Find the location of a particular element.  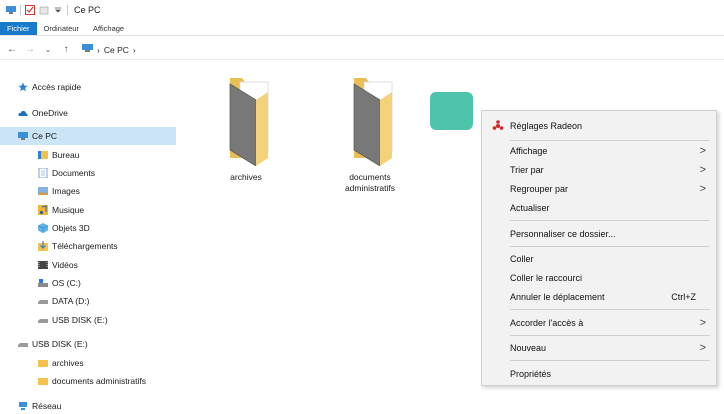

sidebar-item-os-c: OS (C:) is located at coordinates (59, 283).